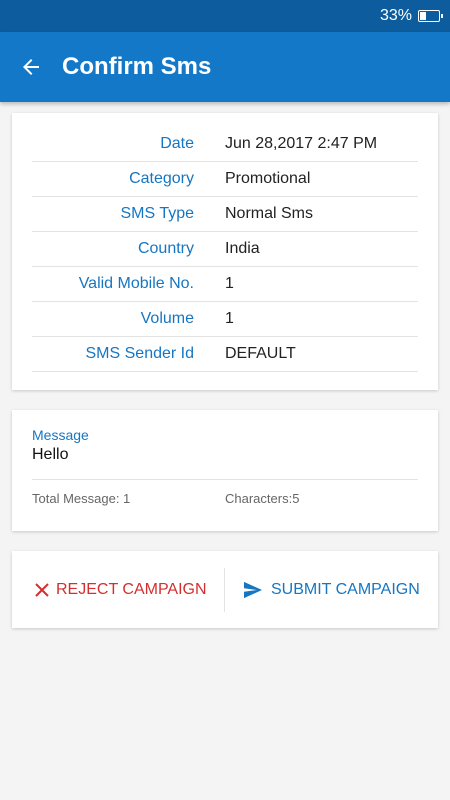  Describe the element at coordinates (81, 498) in the screenshot. I see `total-message-count: Total Message: 1` at that location.